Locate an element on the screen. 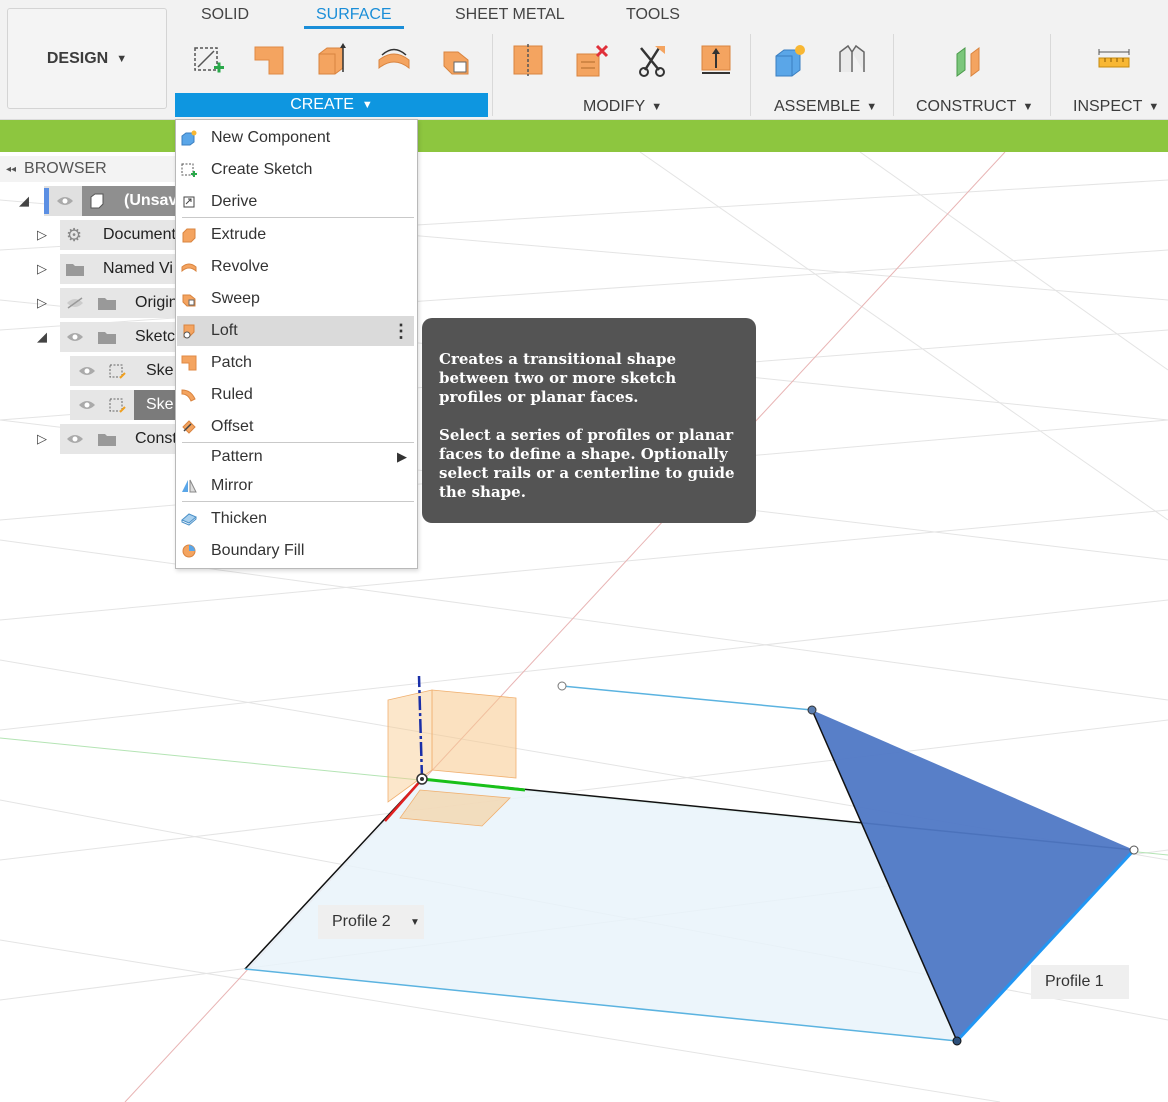 The image size is (1168, 1102). browser-item-sketch-1: Ske is located at coordinates (88, 371).